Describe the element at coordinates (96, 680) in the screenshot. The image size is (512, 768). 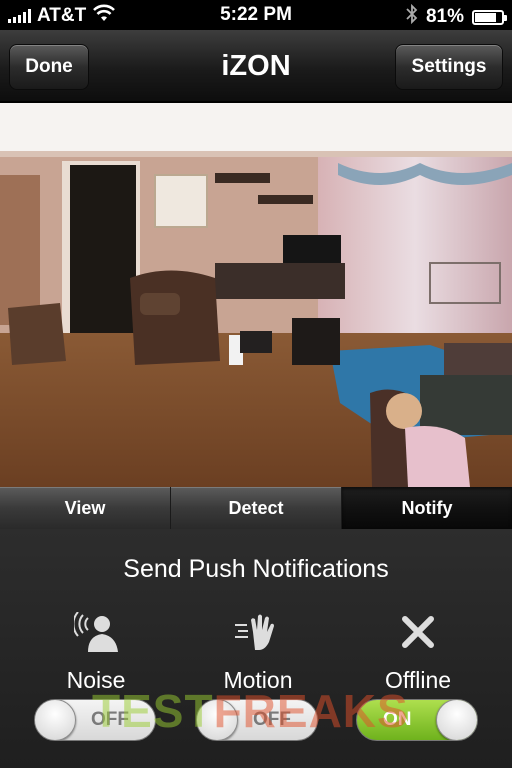
I see `noise-label: Noise` at that location.